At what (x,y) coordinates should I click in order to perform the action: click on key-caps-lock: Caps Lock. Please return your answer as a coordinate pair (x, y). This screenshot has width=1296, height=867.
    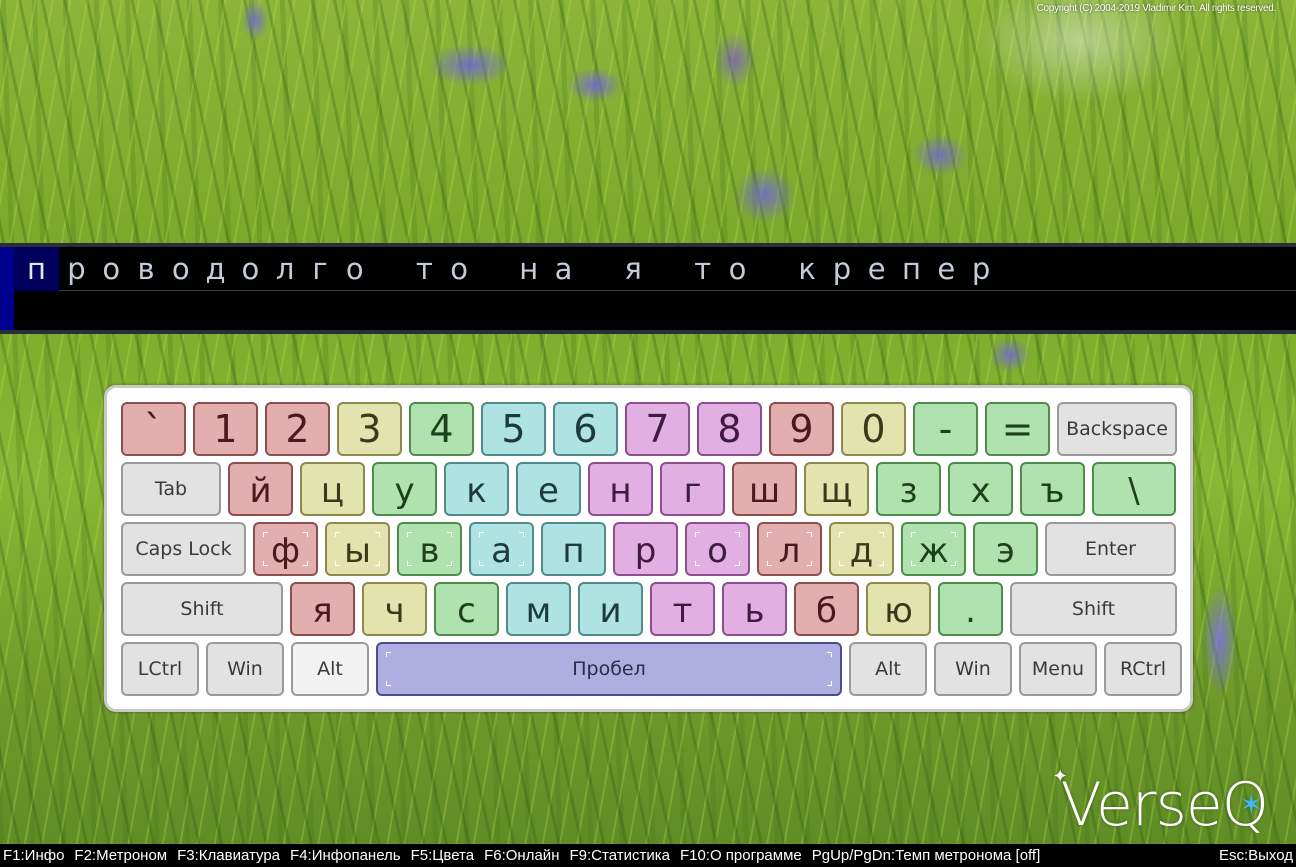
    Looking at the image, I should click on (183, 549).